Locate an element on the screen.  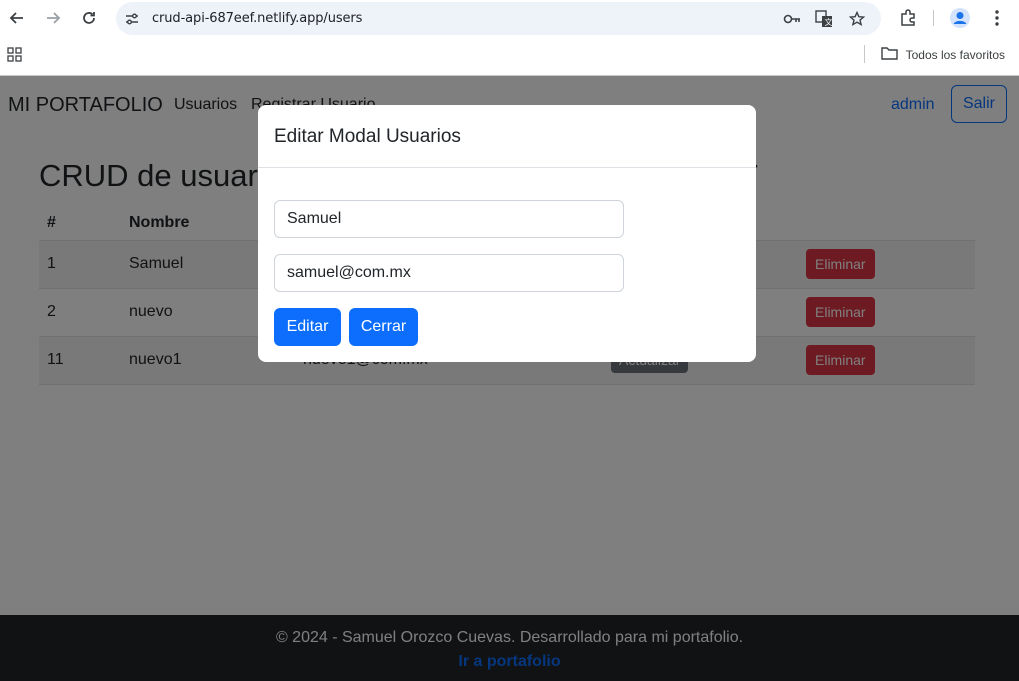
address-bar: crud-api-687eef.netlify.app/users 文 is located at coordinates (498, 18).